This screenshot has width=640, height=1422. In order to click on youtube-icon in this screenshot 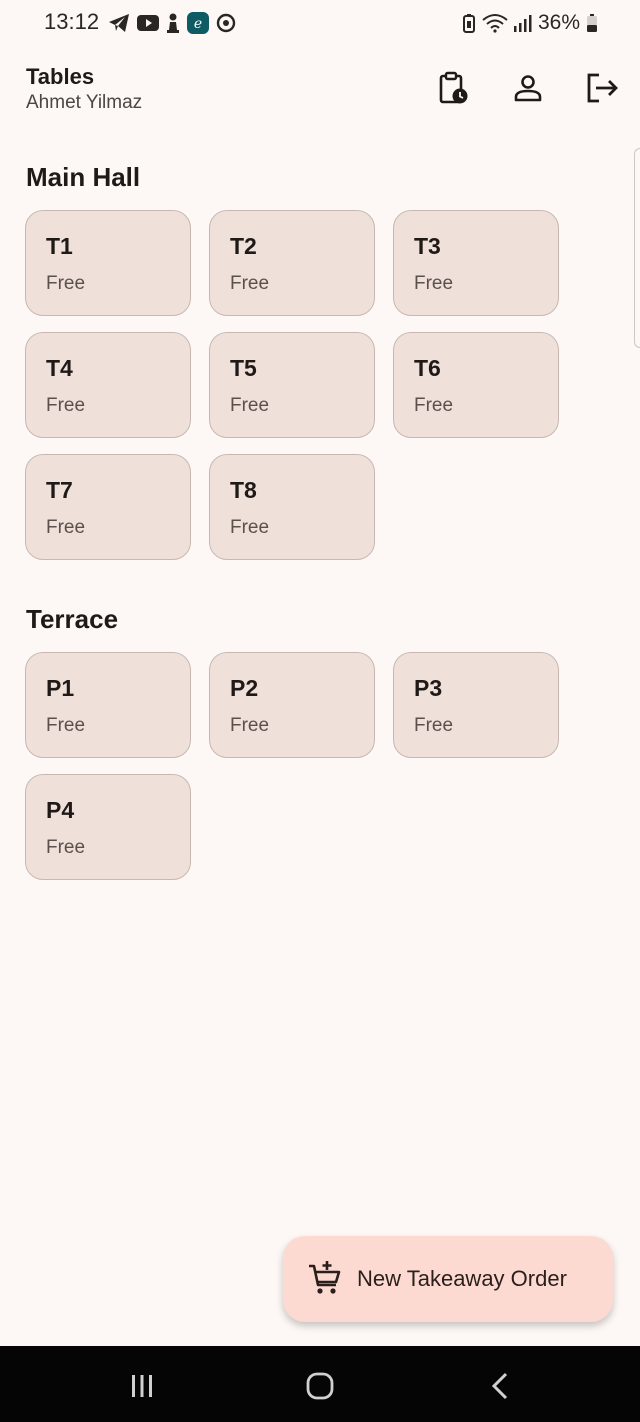, I will do `click(148, 23)`.